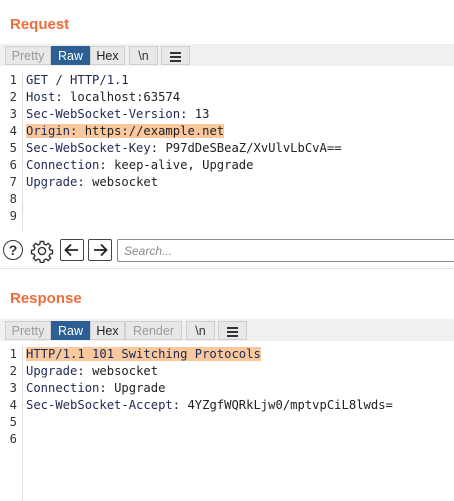  I want to click on help-button: ?, so click(13, 250).